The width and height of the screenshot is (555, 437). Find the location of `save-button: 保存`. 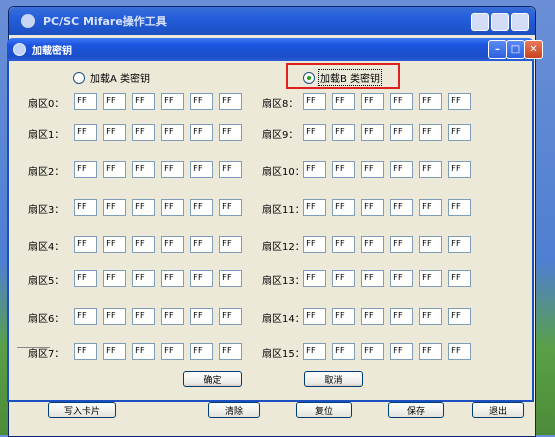

save-button: 保存 is located at coordinates (416, 410).